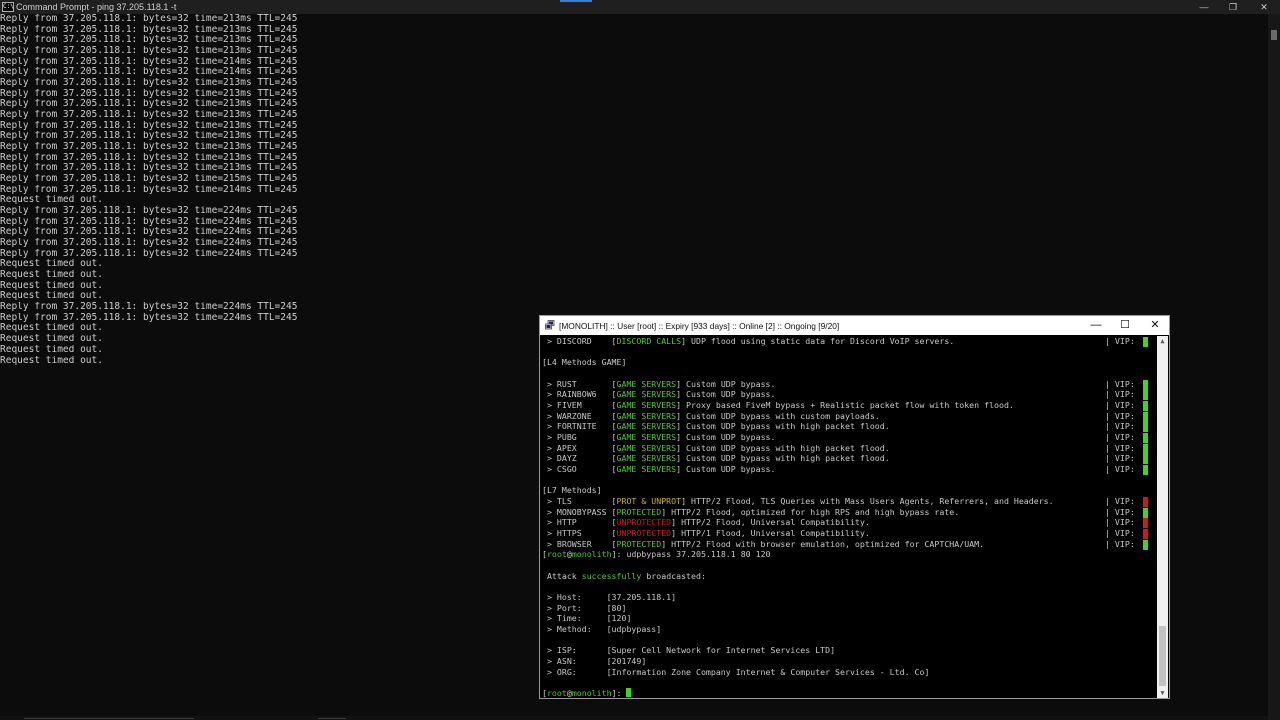 The height and width of the screenshot is (720, 1280). I want to click on terminal-text: ] HTTP/1 Flood, Universal Compatibility., so click(770, 533).